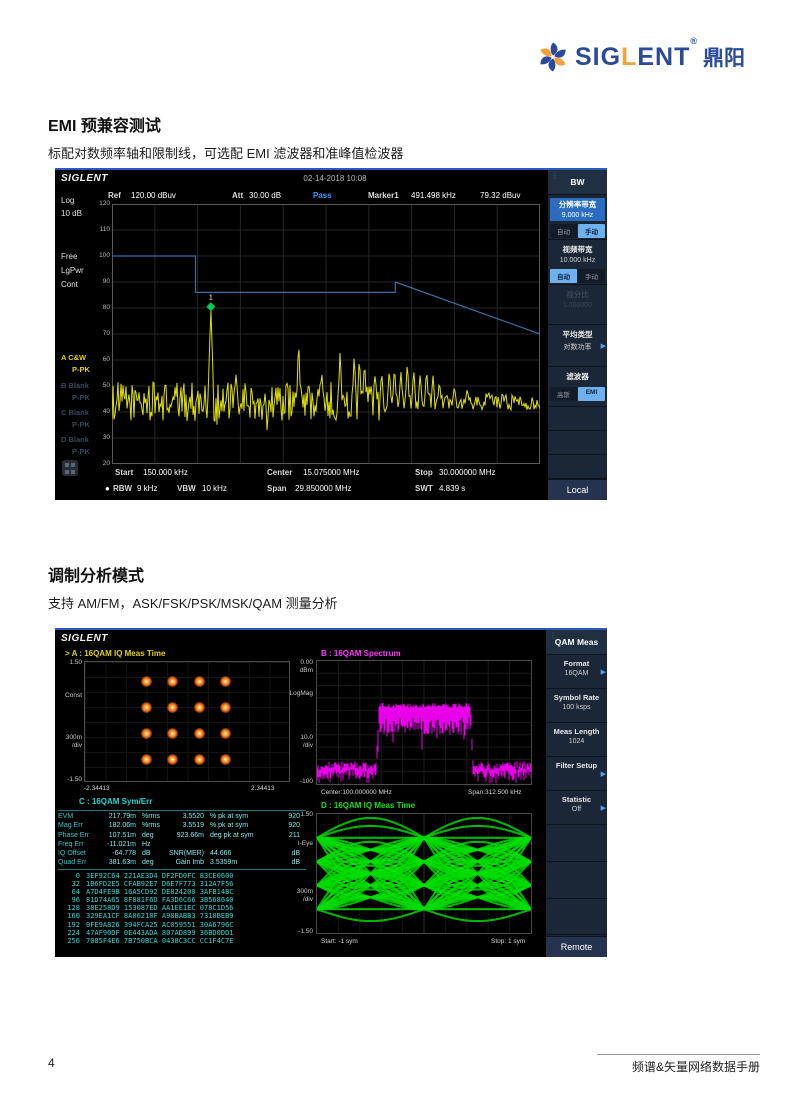  I want to click on y-tick-90: 90, so click(106, 281).